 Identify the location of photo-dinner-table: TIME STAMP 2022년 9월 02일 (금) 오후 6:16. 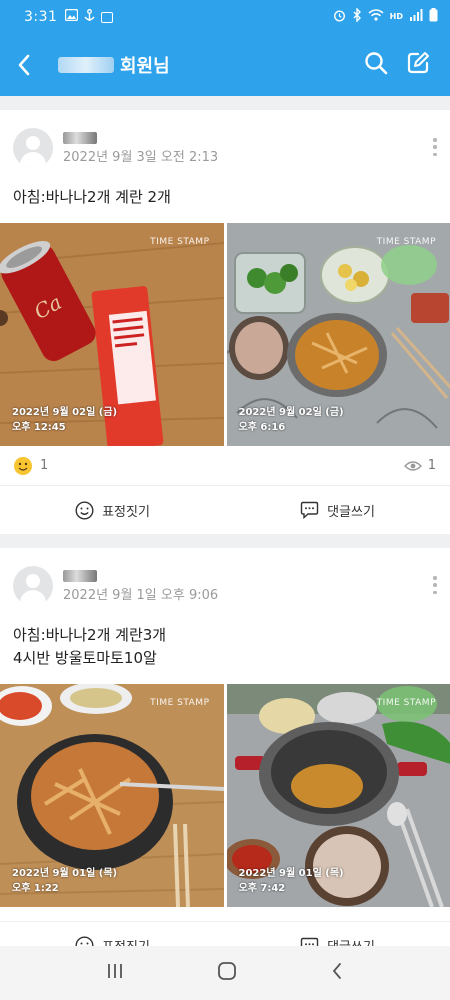
(338, 334).